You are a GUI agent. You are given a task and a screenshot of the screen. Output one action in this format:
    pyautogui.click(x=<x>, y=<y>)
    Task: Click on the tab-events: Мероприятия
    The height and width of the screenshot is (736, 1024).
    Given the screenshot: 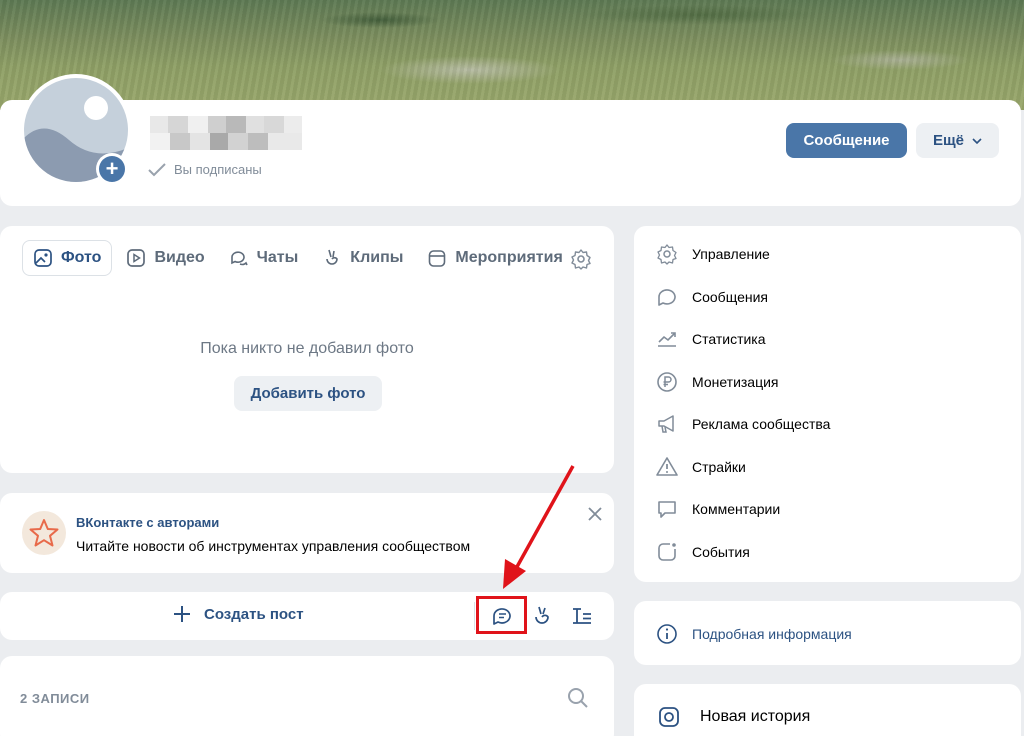 What is the action you would take?
    pyautogui.click(x=494, y=258)
    